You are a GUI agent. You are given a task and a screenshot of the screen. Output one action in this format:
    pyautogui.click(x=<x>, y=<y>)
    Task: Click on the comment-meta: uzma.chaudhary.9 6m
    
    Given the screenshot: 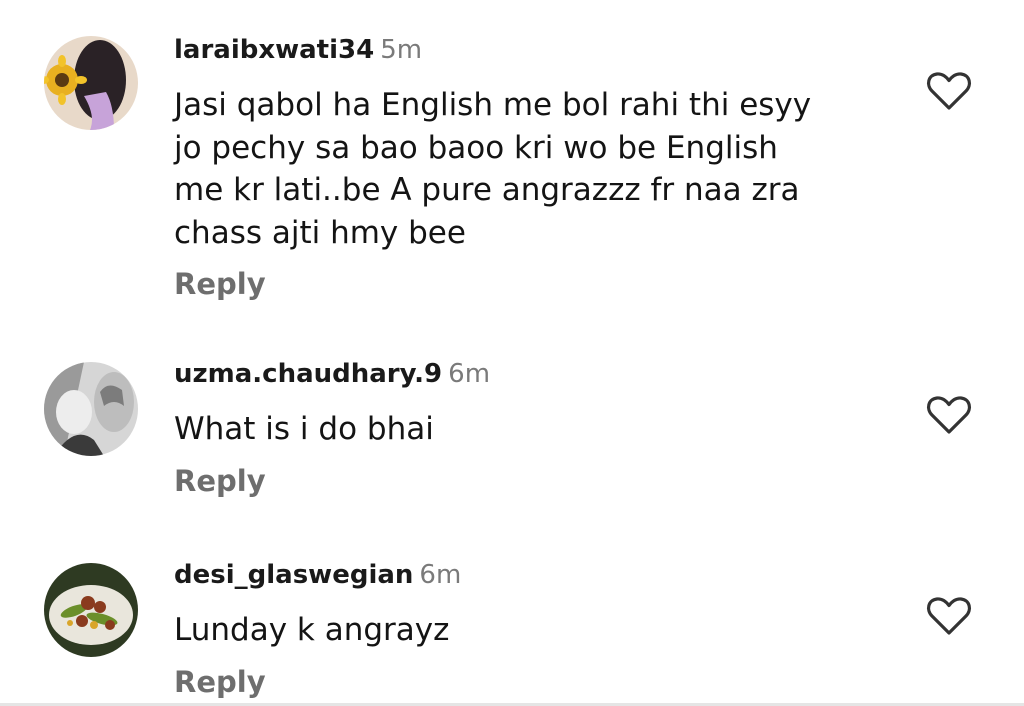 What is the action you would take?
    pyautogui.click(x=534, y=374)
    